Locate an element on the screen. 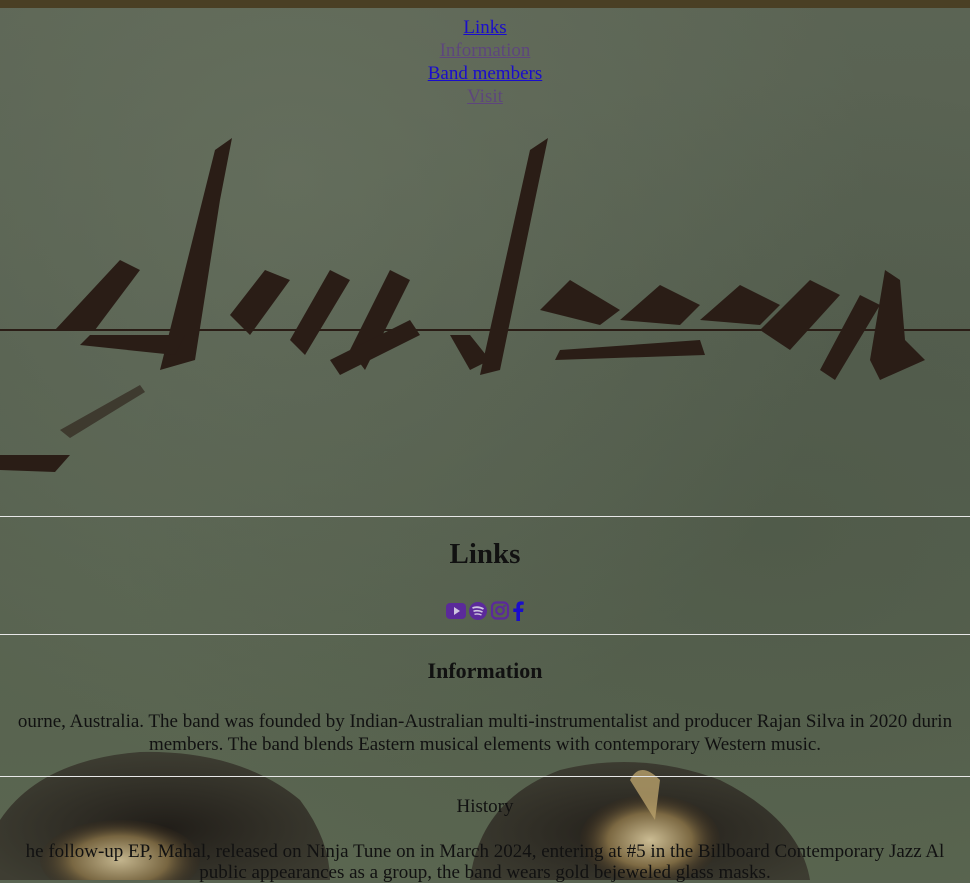  instagram-link is located at coordinates (500, 611).